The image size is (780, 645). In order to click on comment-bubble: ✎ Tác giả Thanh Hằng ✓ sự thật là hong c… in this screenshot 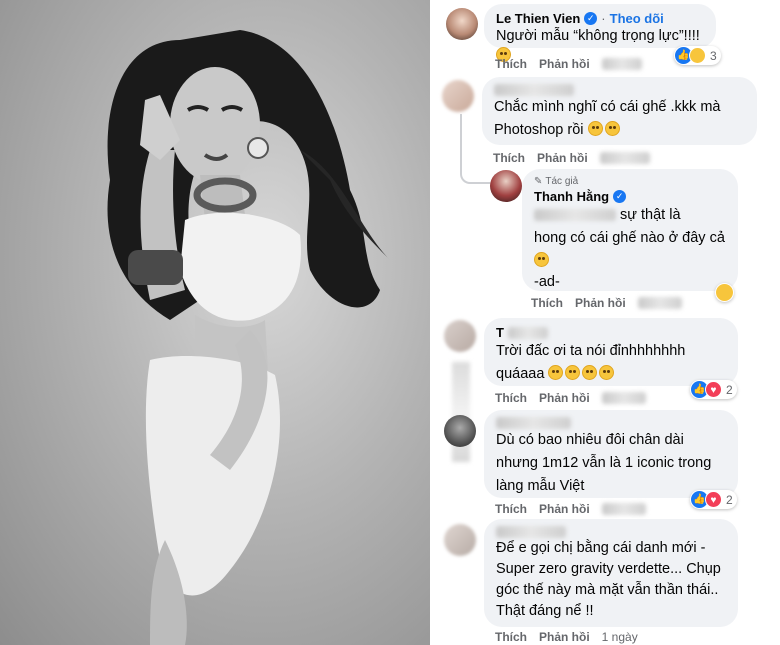, I will do `click(630, 230)`.